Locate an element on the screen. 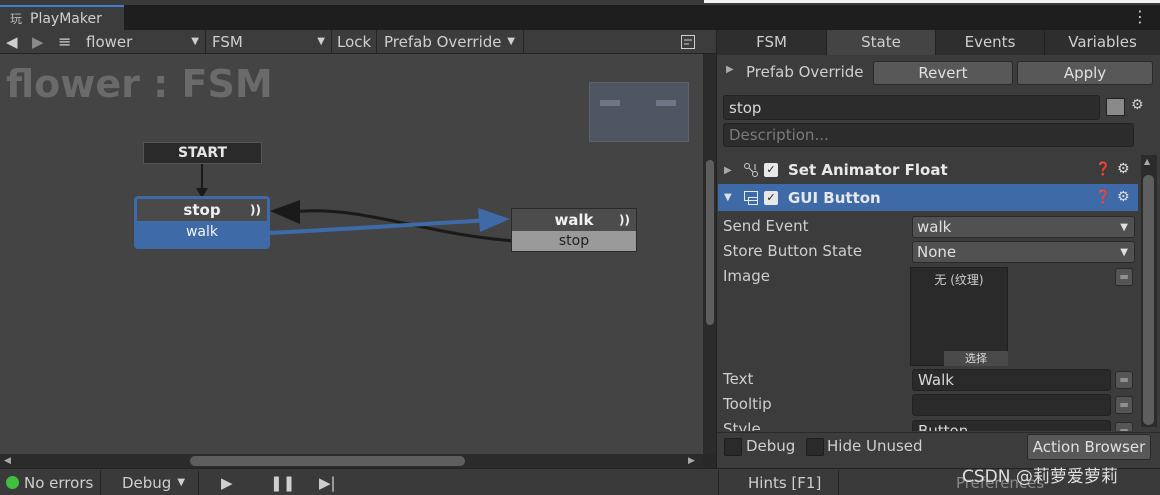 The height and width of the screenshot is (495, 1160). prefab-override-dropdown: Prefab Override ▼ is located at coordinates (451, 41).